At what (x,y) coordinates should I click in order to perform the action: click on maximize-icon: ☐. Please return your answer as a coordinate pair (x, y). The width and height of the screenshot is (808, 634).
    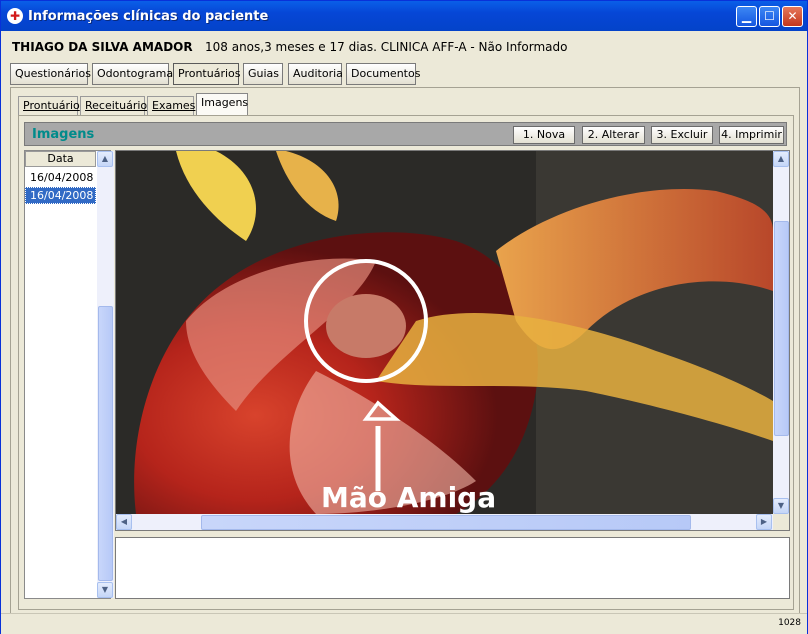
    Looking at the image, I should click on (769, 16).